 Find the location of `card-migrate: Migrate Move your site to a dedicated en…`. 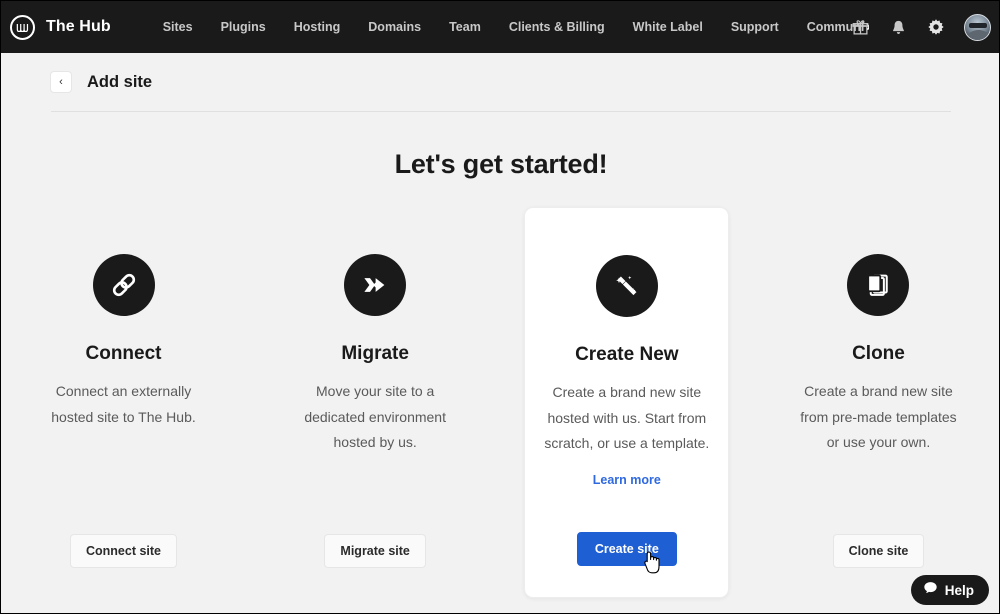

card-migrate: Migrate Move your site to a dedicated en… is located at coordinates (375, 403).